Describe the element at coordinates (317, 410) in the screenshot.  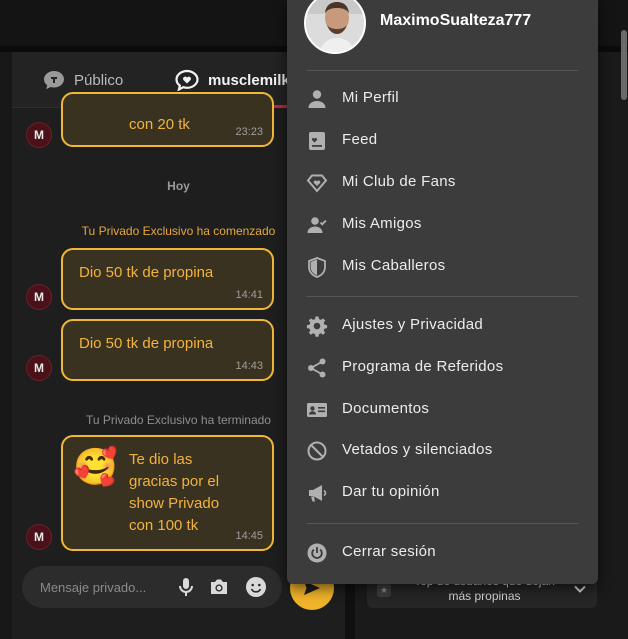
I see `id-card-icon` at that location.